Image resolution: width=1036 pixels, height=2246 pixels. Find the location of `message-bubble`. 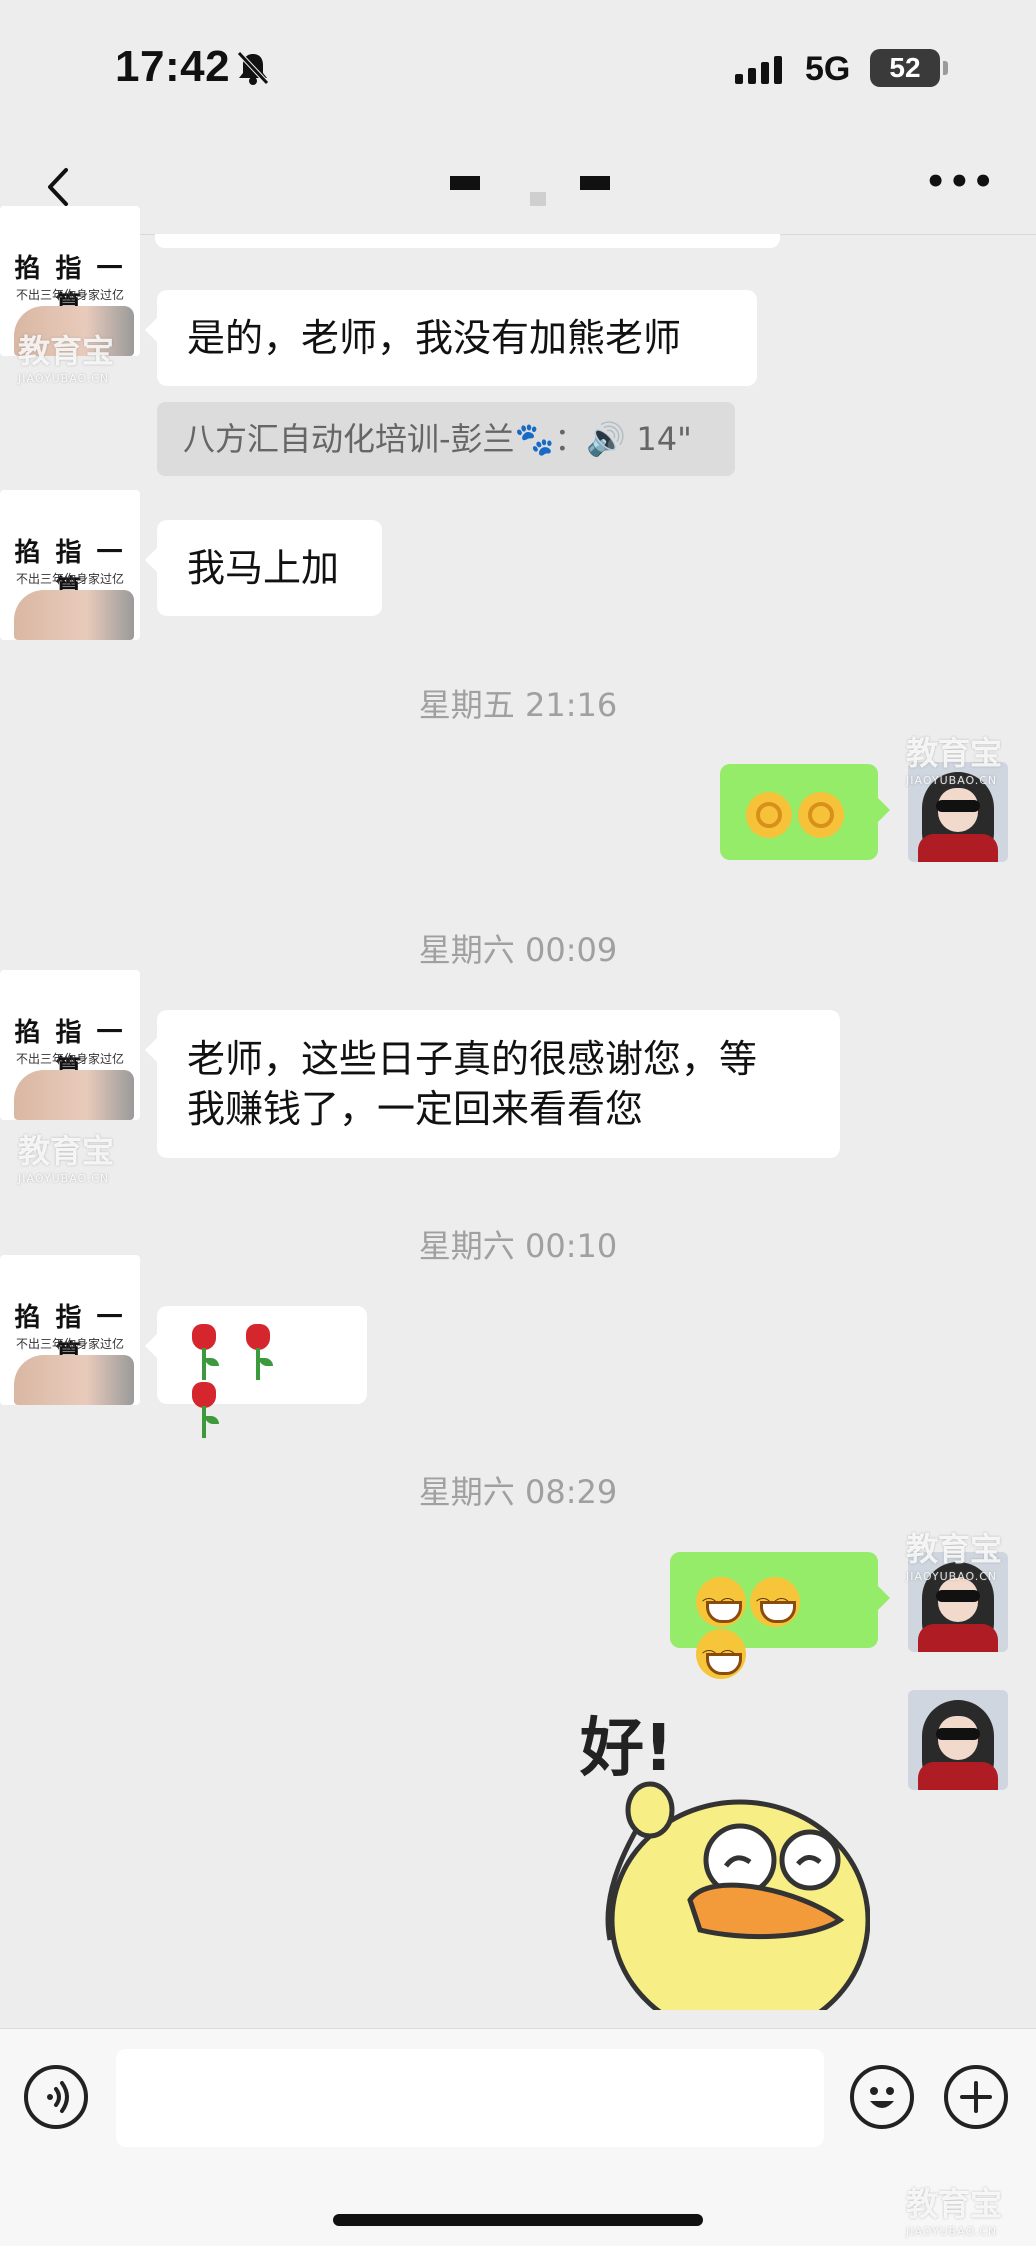

message-bubble is located at coordinates (256, 1372).